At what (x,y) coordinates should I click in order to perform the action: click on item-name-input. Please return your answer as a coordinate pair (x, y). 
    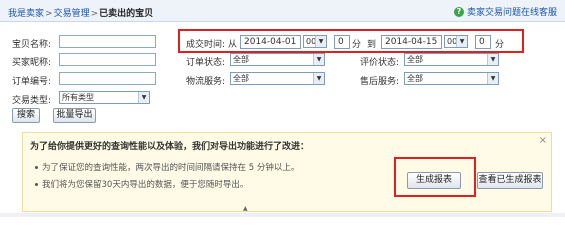
    Looking at the image, I should click on (107, 41).